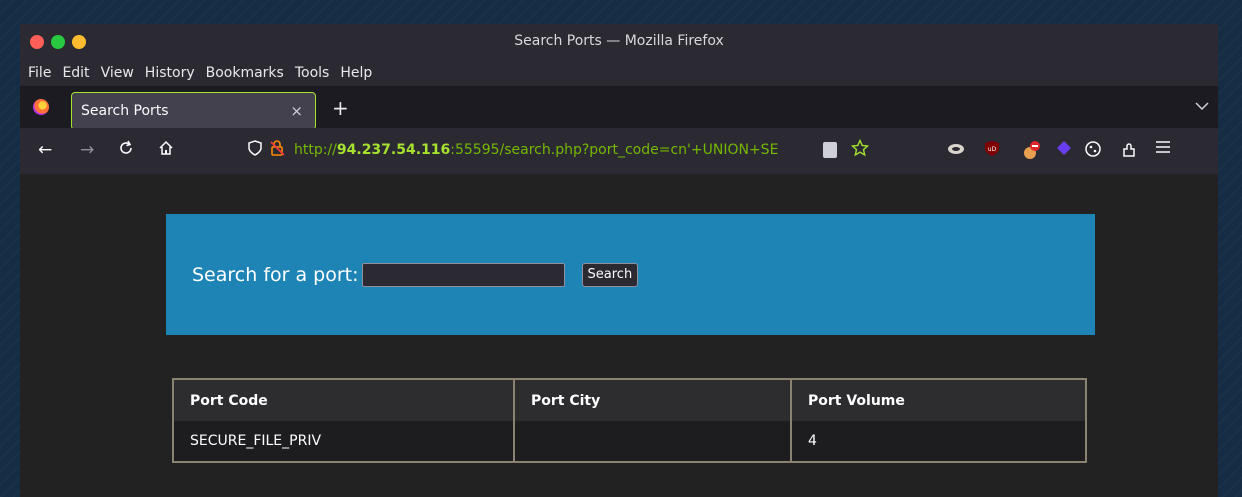 Image resolution: width=1242 pixels, height=497 pixels. Describe the element at coordinates (344, 441) in the screenshot. I see `cell-port-code: SECURE_FILE_PRIV` at that location.